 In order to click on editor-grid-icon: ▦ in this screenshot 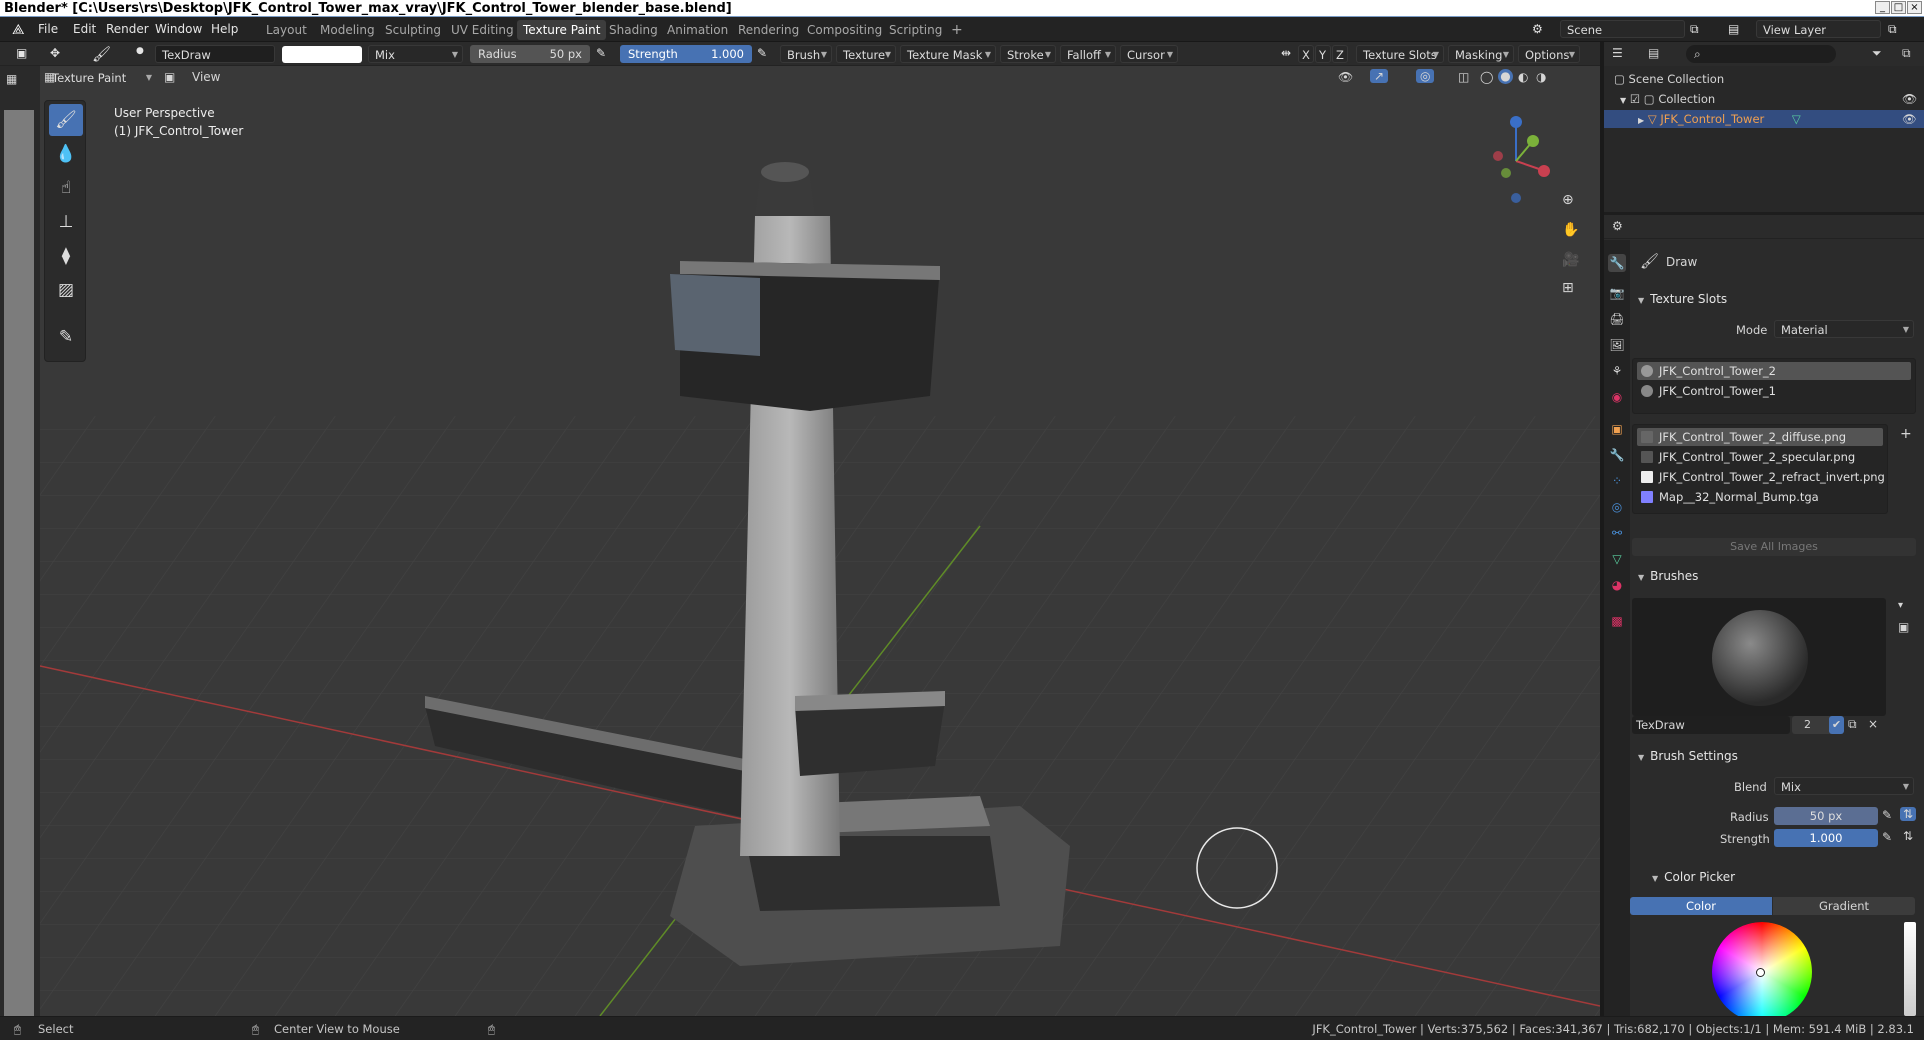, I will do `click(11, 79)`.